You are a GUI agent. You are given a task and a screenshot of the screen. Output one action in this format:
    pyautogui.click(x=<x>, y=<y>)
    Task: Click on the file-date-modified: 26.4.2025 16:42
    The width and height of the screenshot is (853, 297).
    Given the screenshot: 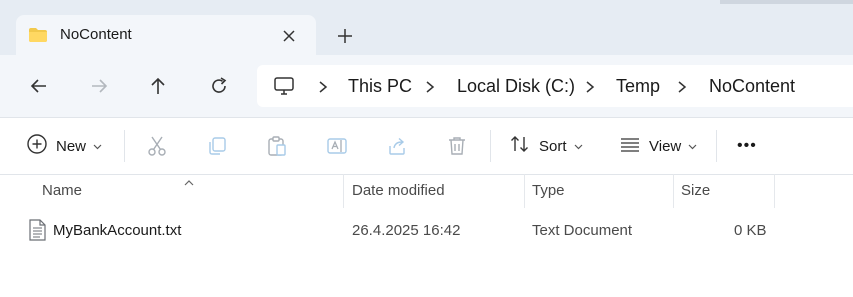 What is the action you would take?
    pyautogui.click(x=406, y=230)
    